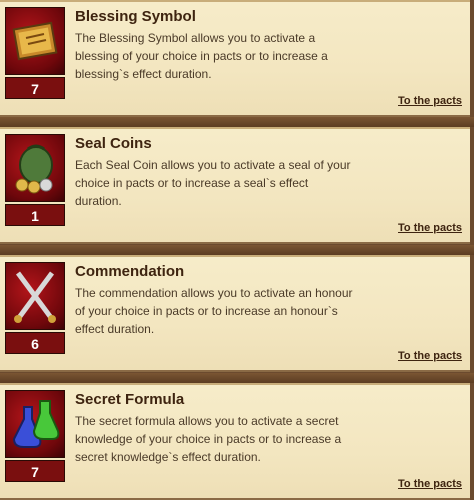 Image resolution: width=474 pixels, height=500 pixels. What do you see at coordinates (135, 16) in the screenshot?
I see `item-title: Blessing Symbol` at bounding box center [135, 16].